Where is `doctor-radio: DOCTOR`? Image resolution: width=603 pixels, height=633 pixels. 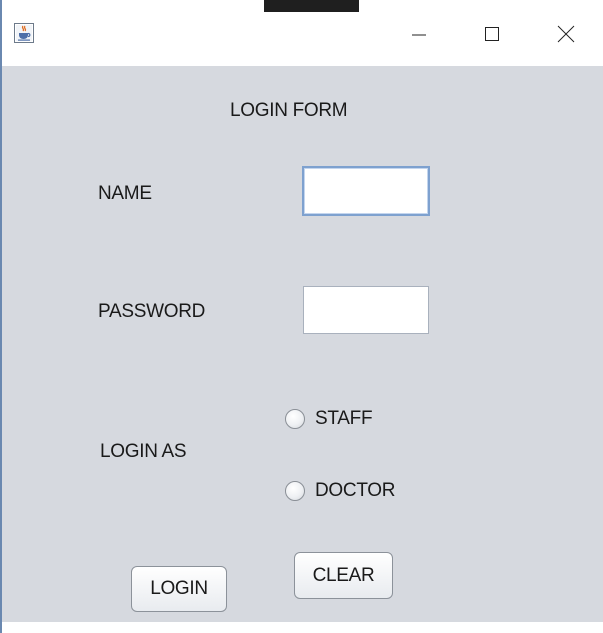 doctor-radio: DOCTOR is located at coordinates (340, 491).